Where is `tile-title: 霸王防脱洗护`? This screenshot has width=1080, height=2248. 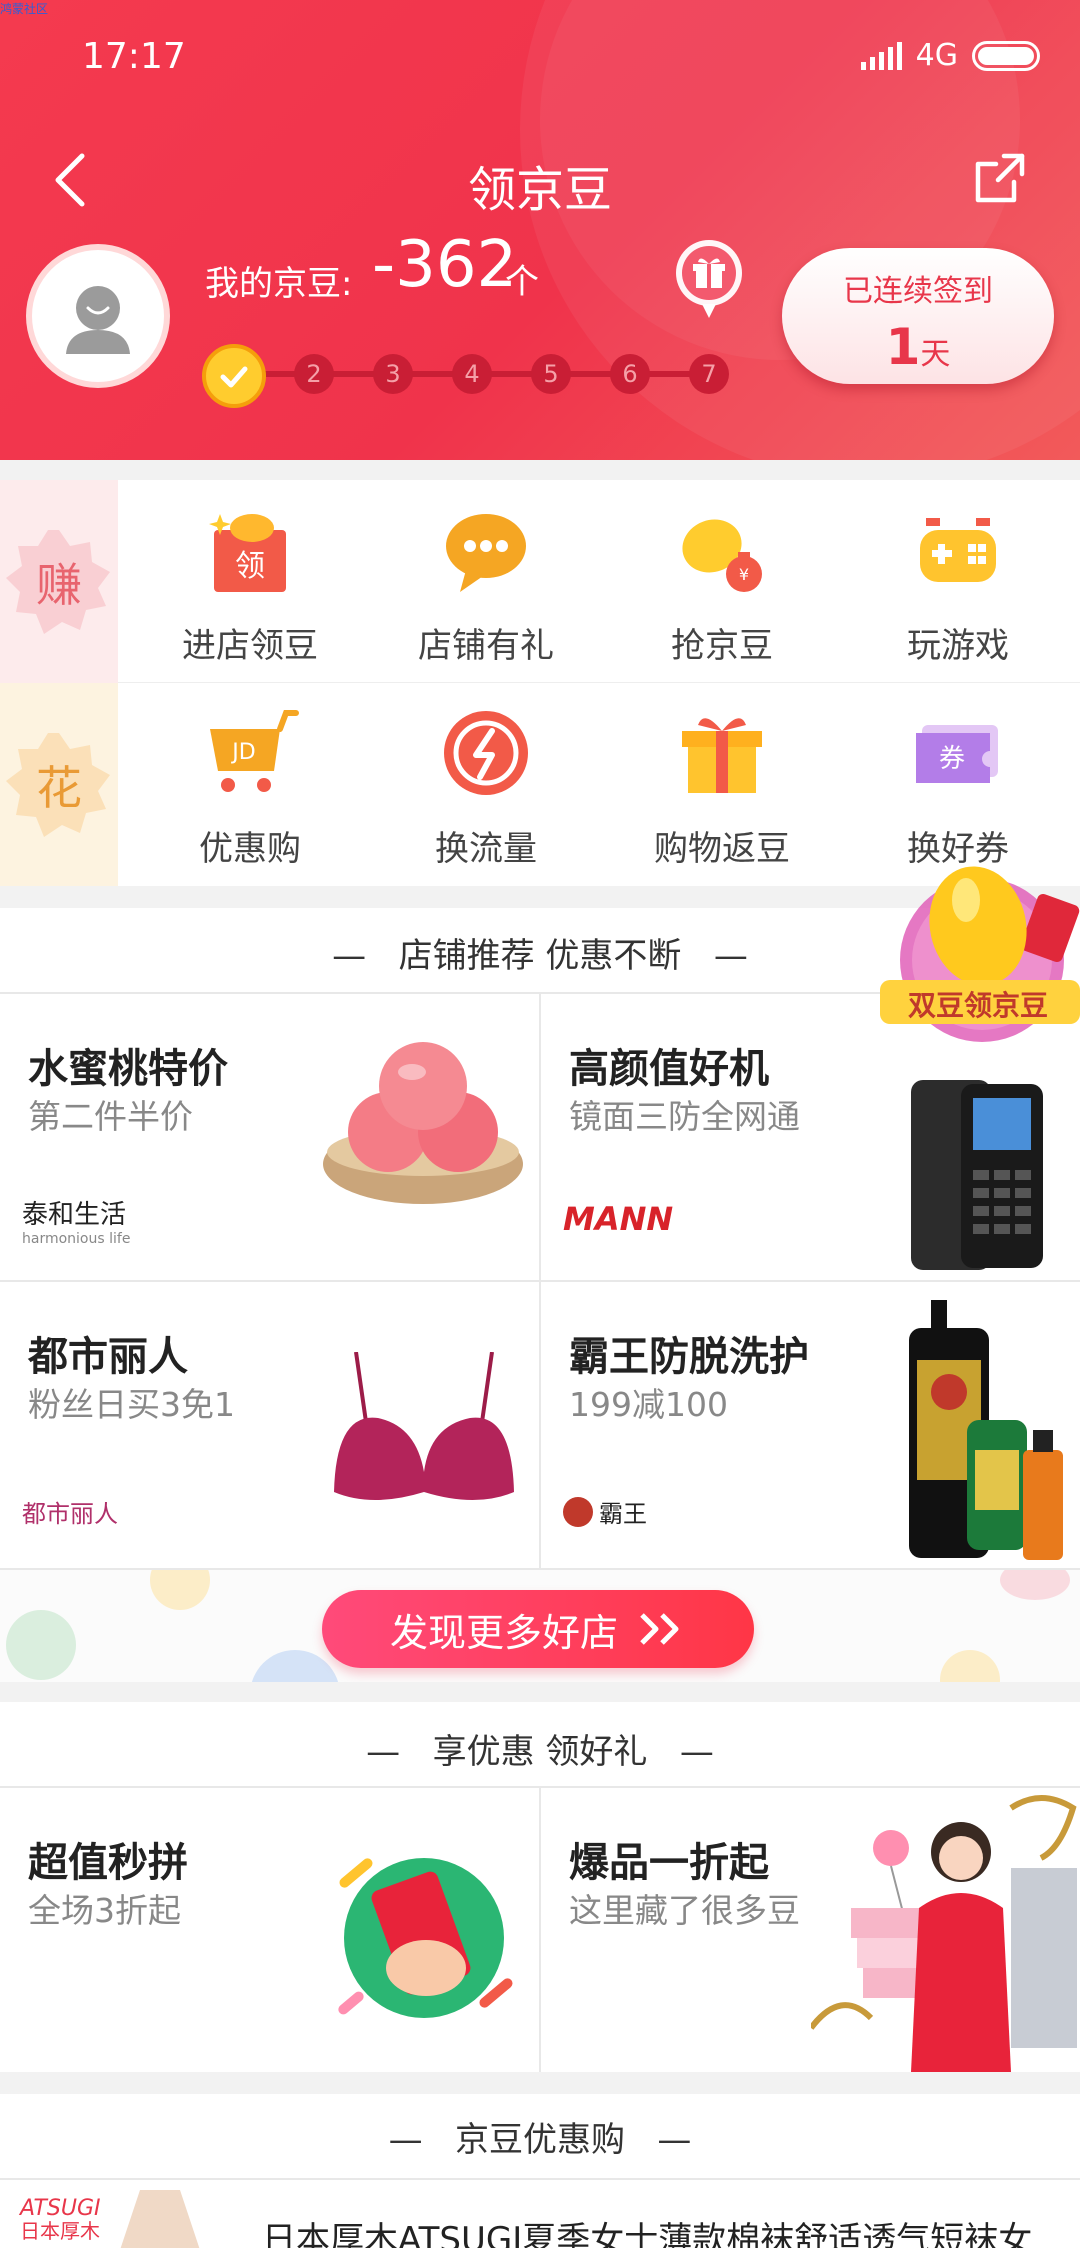 tile-title: 霸王防脱洗护 is located at coordinates (689, 1357).